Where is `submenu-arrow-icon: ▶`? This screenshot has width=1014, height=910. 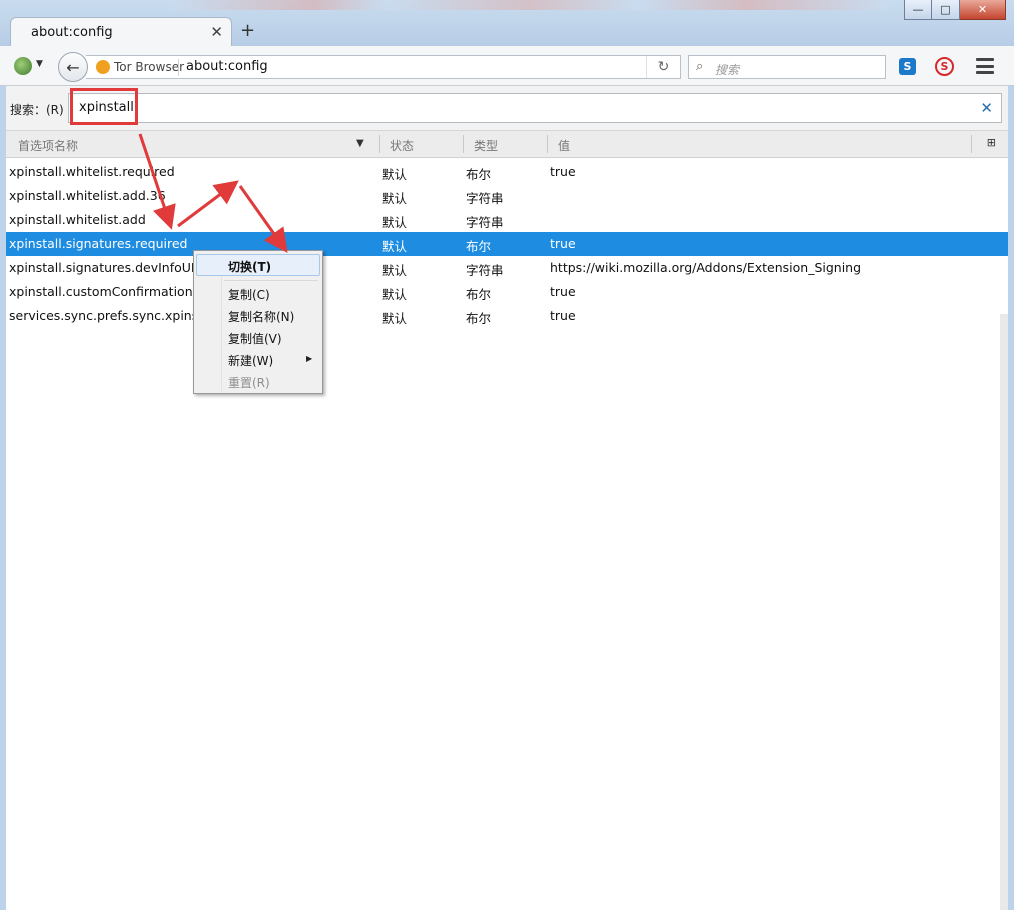
submenu-arrow-icon: ▶ is located at coordinates (309, 358).